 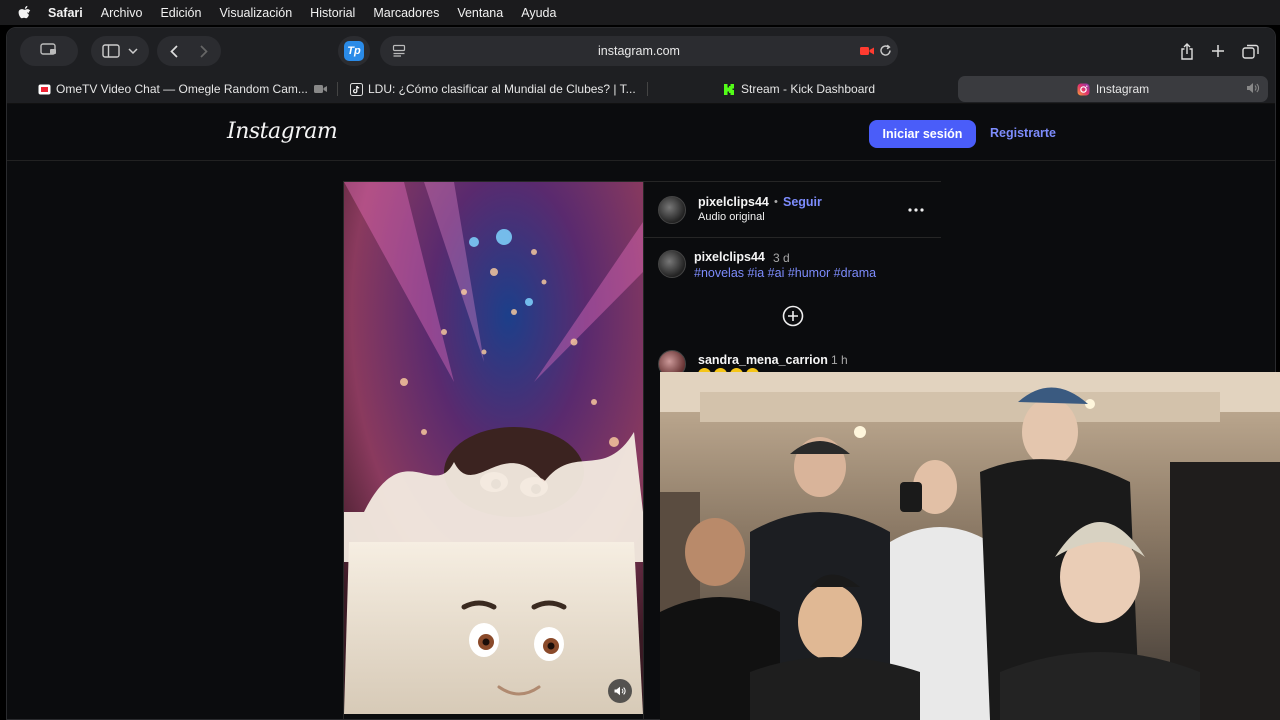 I want to click on tab-kick: Stream - Kick Dashboard, so click(x=832, y=89).